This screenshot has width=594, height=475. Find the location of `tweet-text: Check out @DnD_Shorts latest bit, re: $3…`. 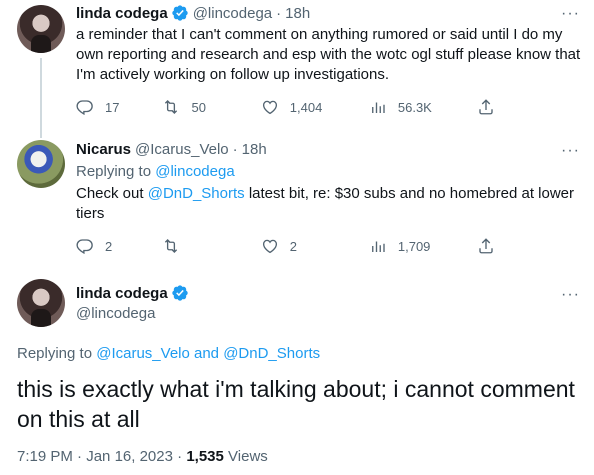

tweet-text: Check out @DnD_Shorts latest bit, re: $3… is located at coordinates (328, 204).